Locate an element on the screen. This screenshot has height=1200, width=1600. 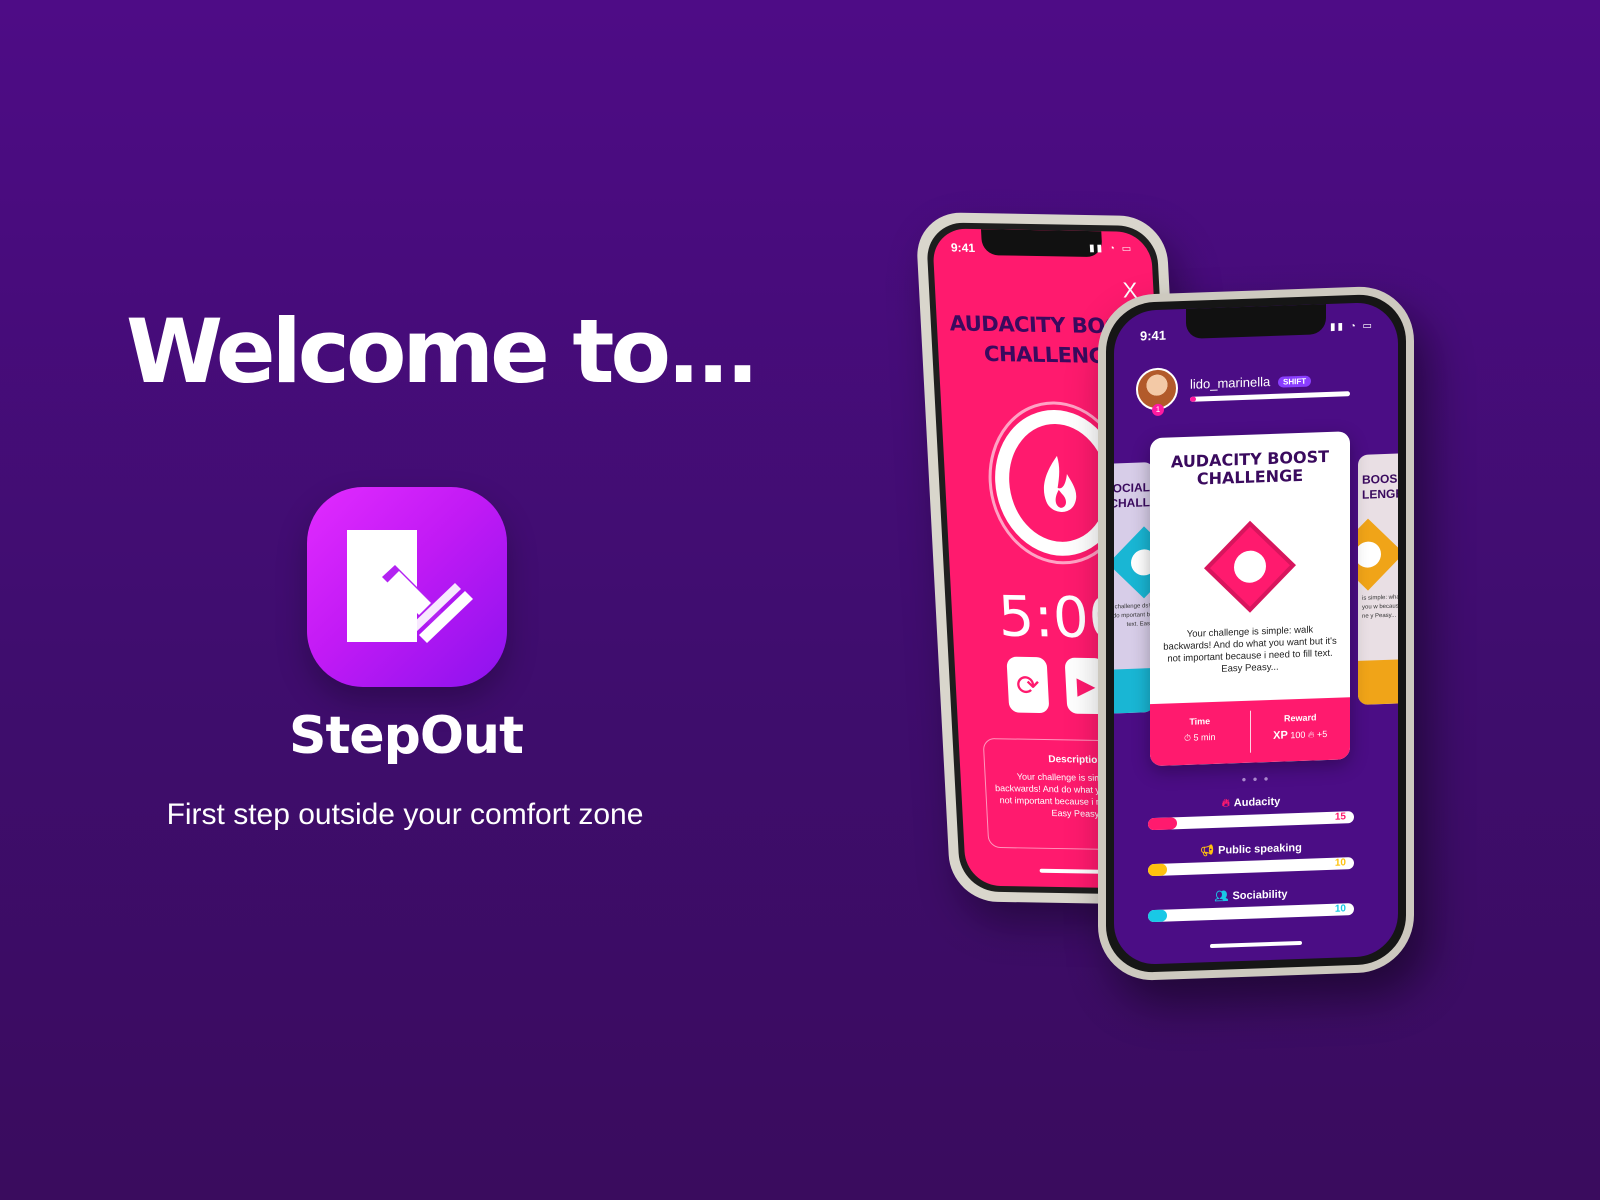
xp-icon: XP is located at coordinates (1280, 735).